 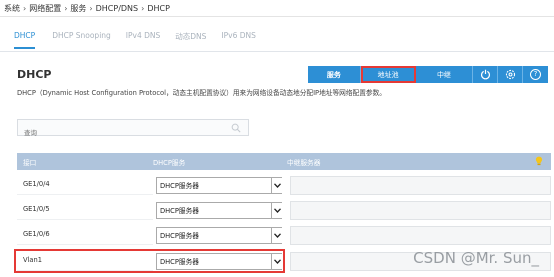 What do you see at coordinates (45, 8) in the screenshot?
I see `breadcrumb-item: 网络配置` at bounding box center [45, 8].